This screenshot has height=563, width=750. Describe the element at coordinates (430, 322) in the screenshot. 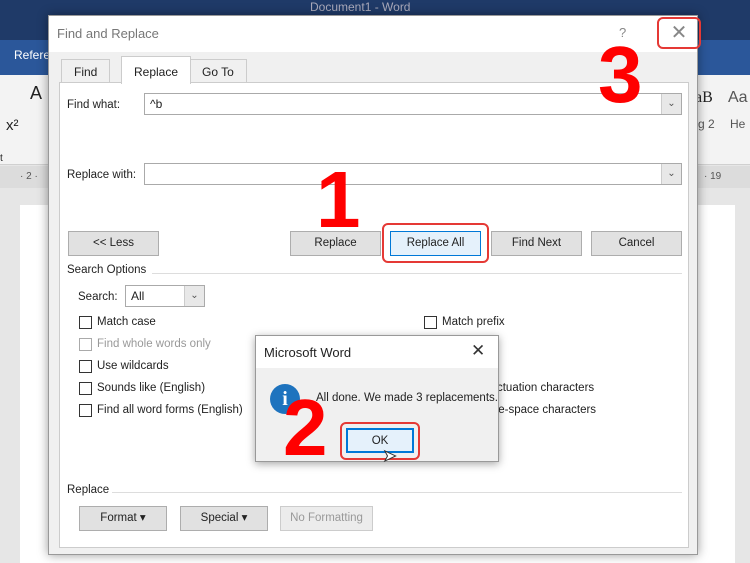

I see `match-prefix-checkbox` at that location.